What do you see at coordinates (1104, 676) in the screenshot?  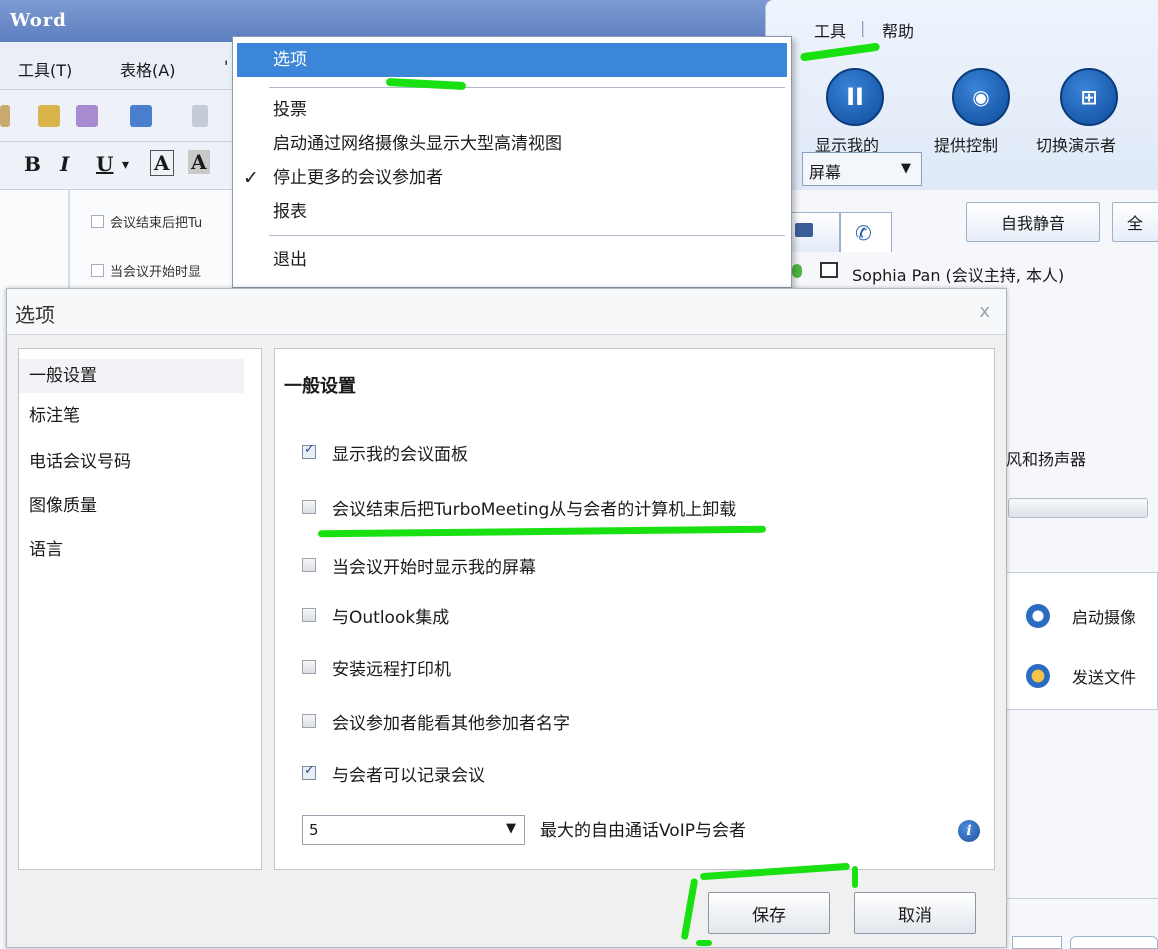 I see `send-file-label: 发送文件` at bounding box center [1104, 676].